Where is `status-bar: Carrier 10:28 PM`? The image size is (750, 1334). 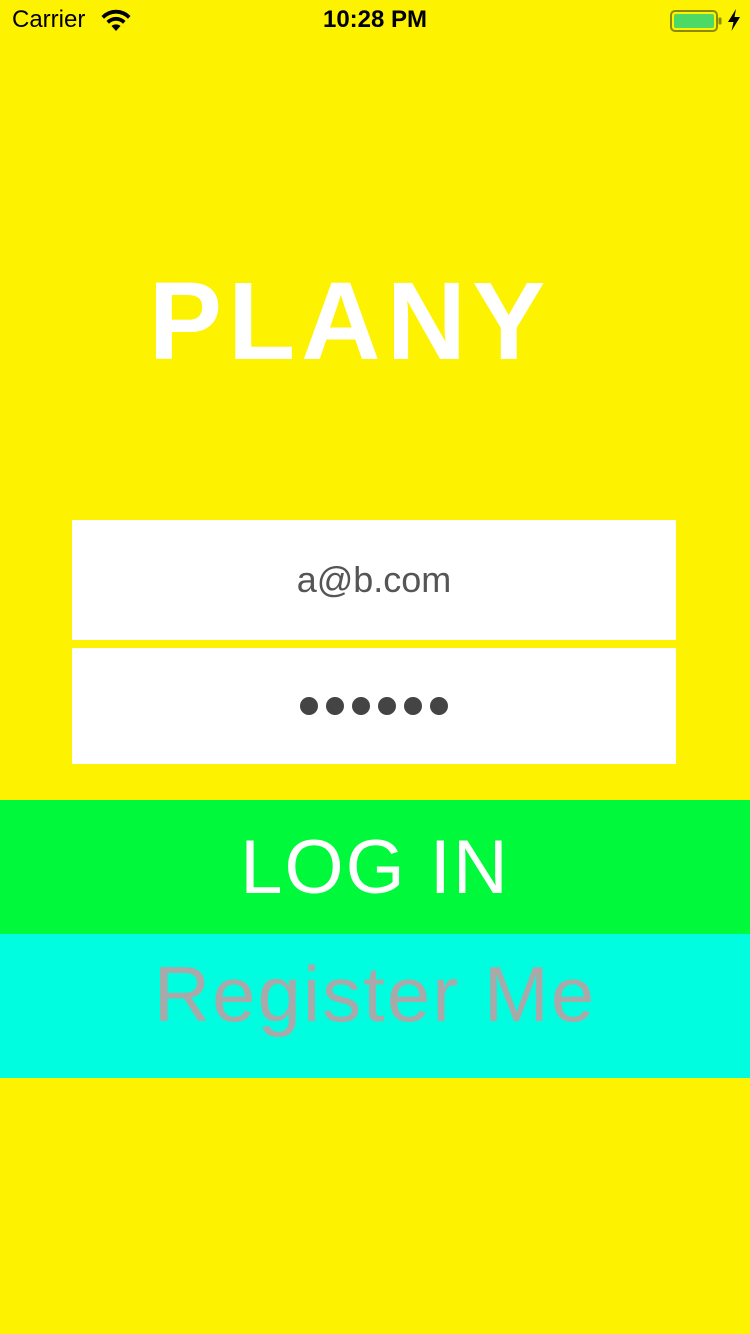 status-bar: Carrier 10:28 PM is located at coordinates (375, 20).